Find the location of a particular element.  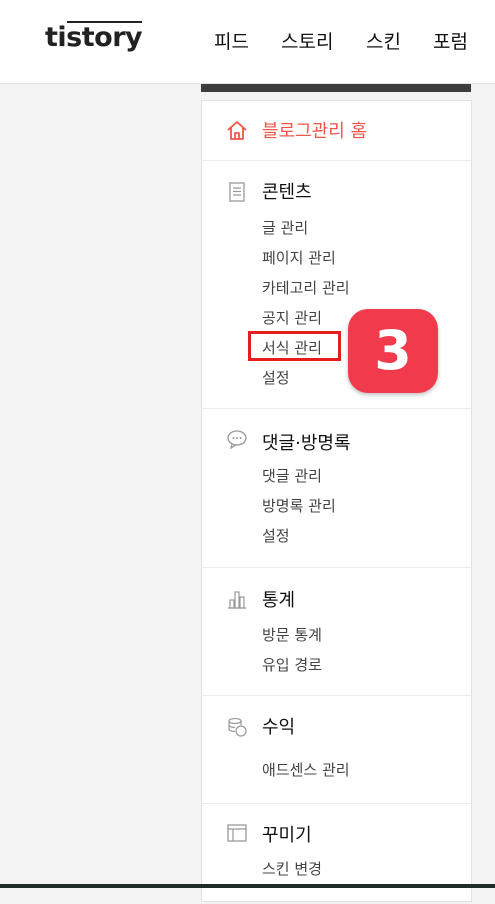

section-customize: 꾸미기 스킨 변경 is located at coordinates (336, 854).